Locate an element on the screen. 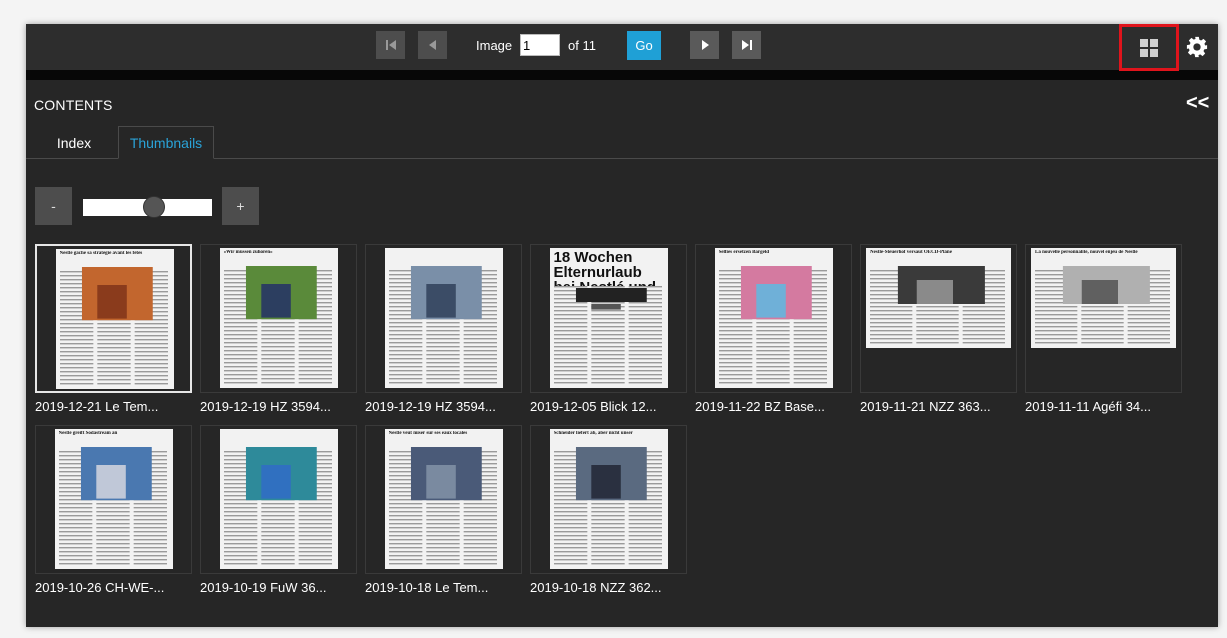 Image resolution: width=1227 pixels, height=638 pixels. grid-view-icon is located at coordinates (1149, 47).